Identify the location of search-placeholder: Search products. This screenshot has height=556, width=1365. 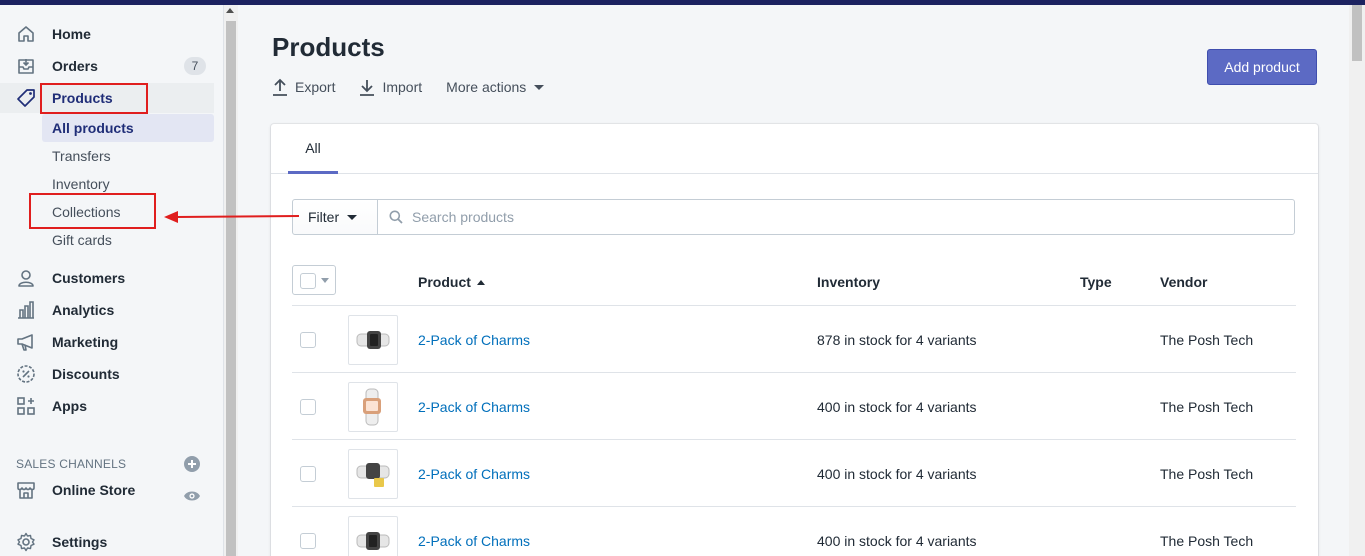
(463, 217).